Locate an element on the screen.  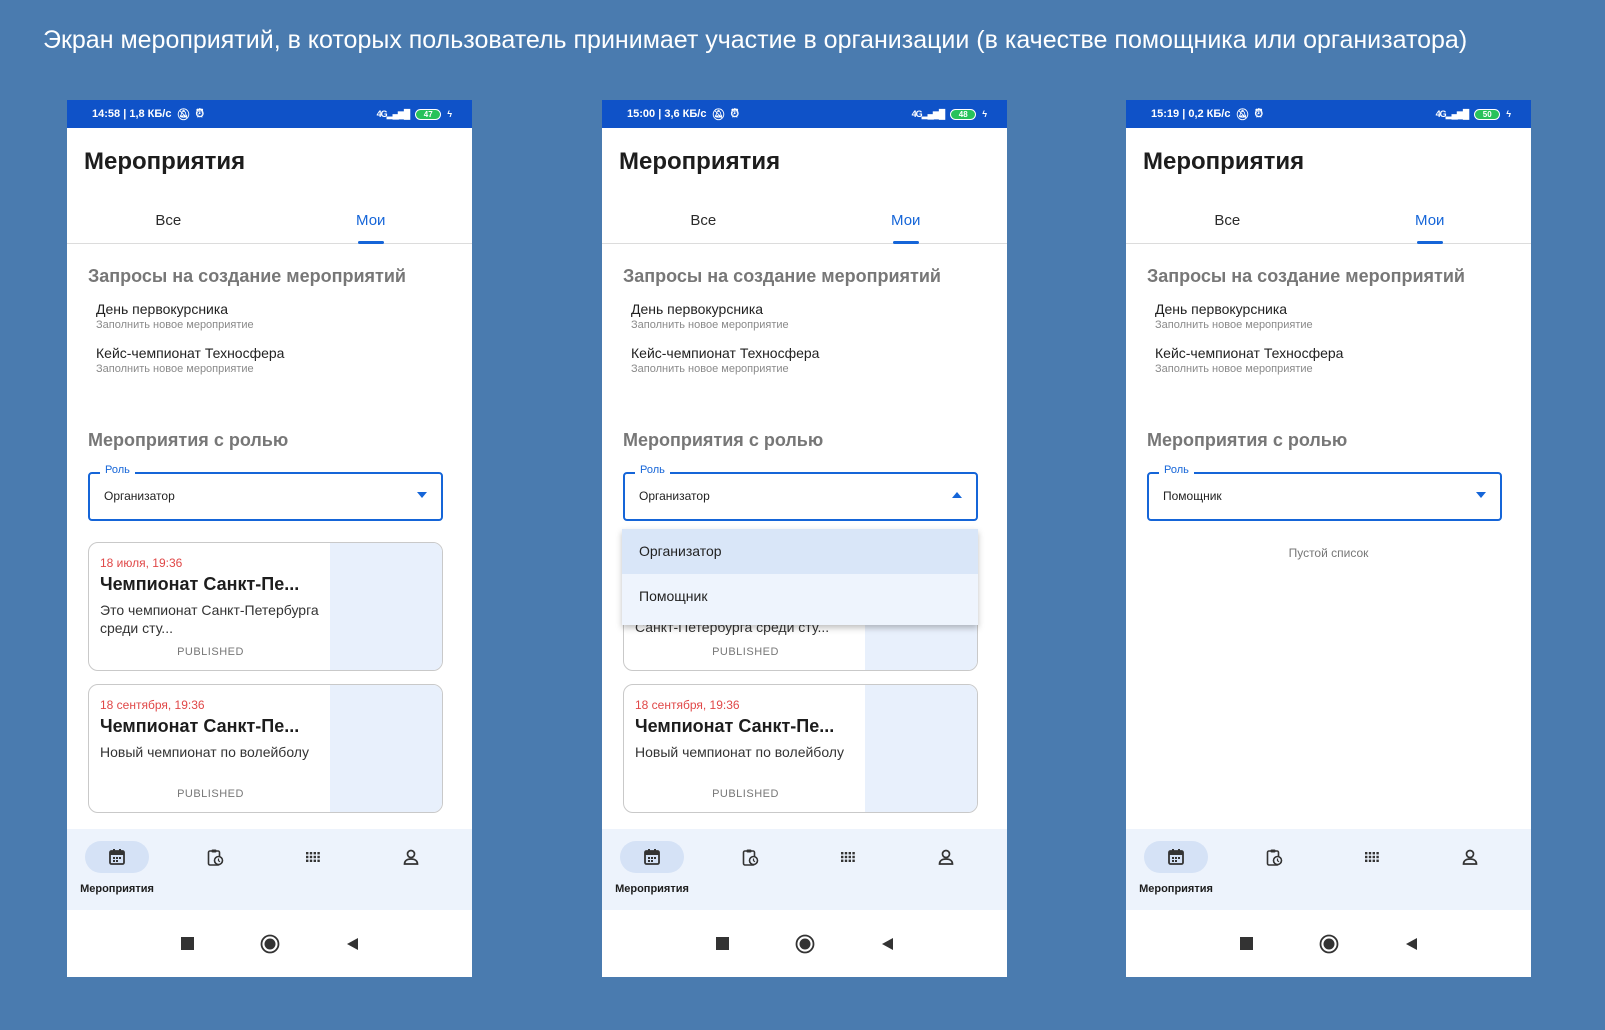
role-value: Помощник is located at coordinates (1192, 496).